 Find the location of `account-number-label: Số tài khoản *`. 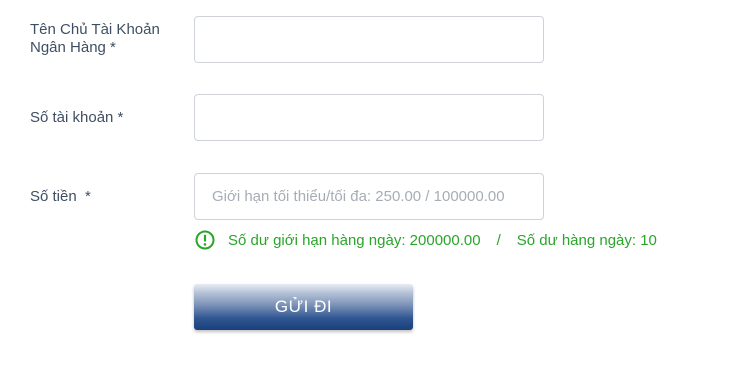

account-number-label: Số tài khoản * is located at coordinates (77, 117).